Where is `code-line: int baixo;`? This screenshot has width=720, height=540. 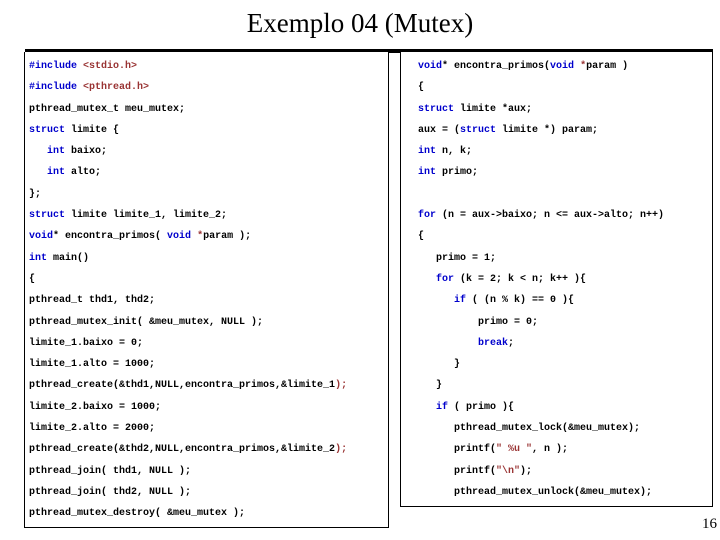
code-line: int baixo; is located at coordinates (206, 151).